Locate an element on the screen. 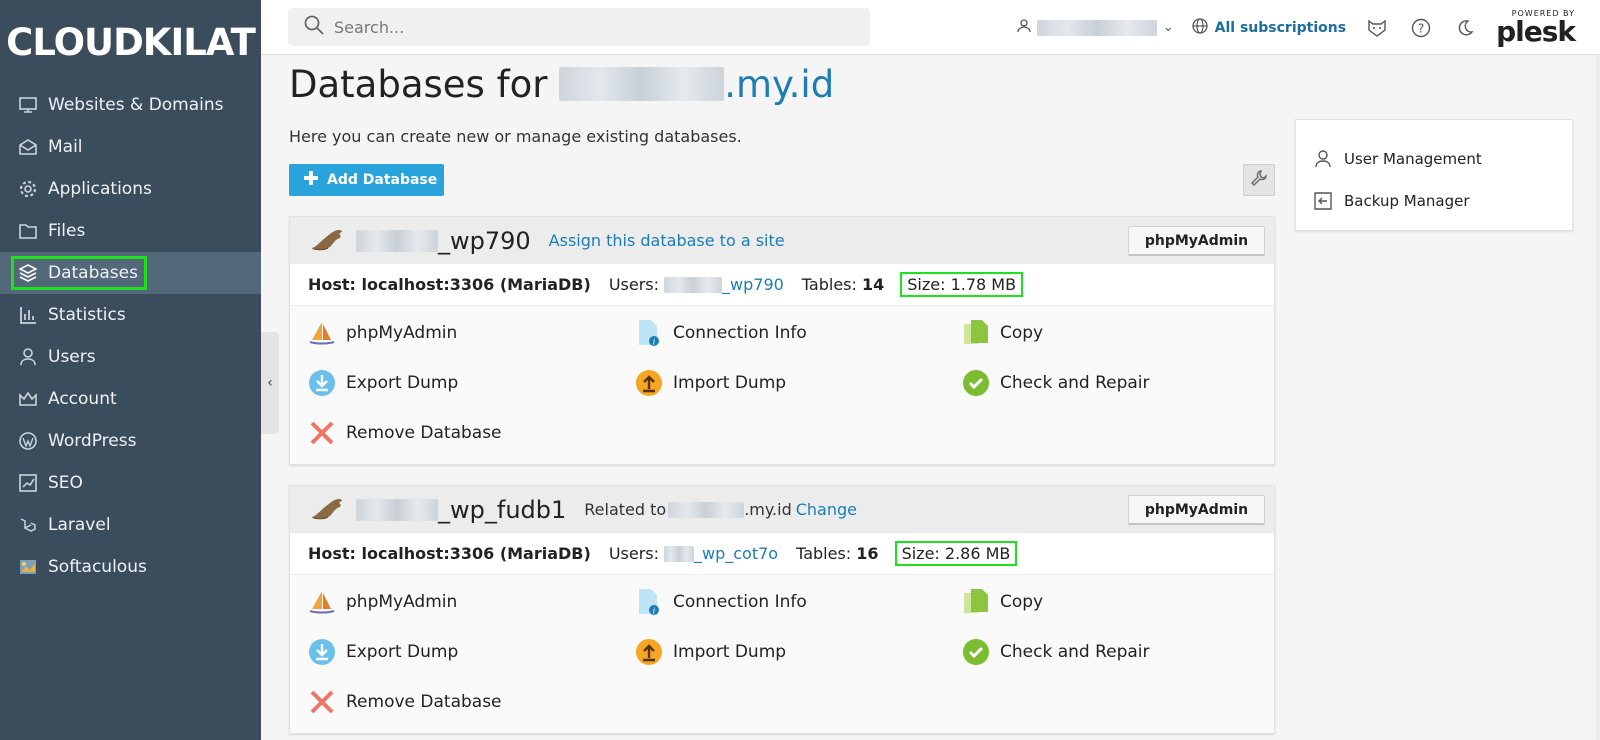 The width and height of the screenshot is (1600, 740). database-name: _wp790 is located at coordinates (443, 241).